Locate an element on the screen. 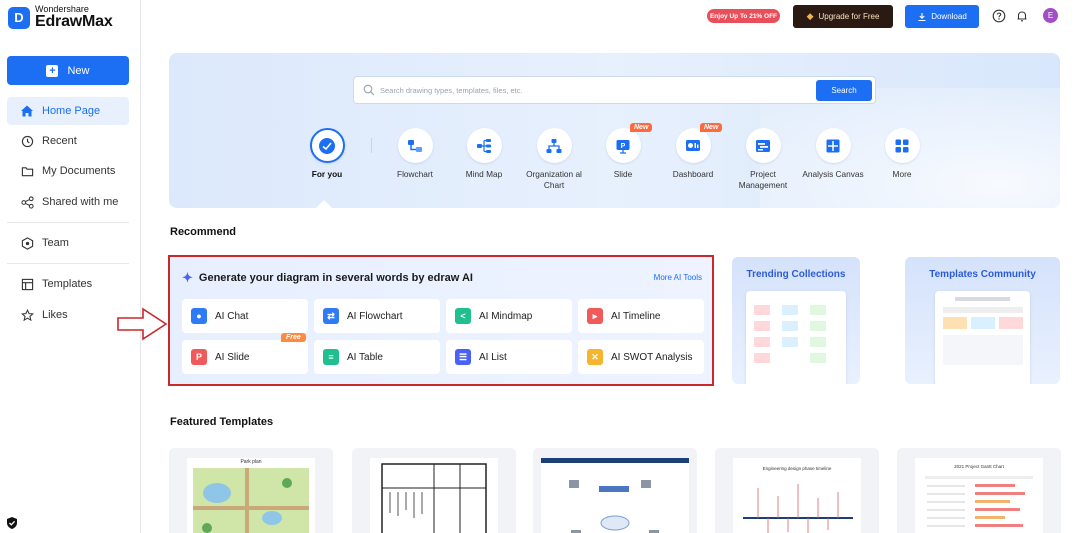 The height and width of the screenshot is (533, 1080). card-preview-image is located at coordinates (796, 337).